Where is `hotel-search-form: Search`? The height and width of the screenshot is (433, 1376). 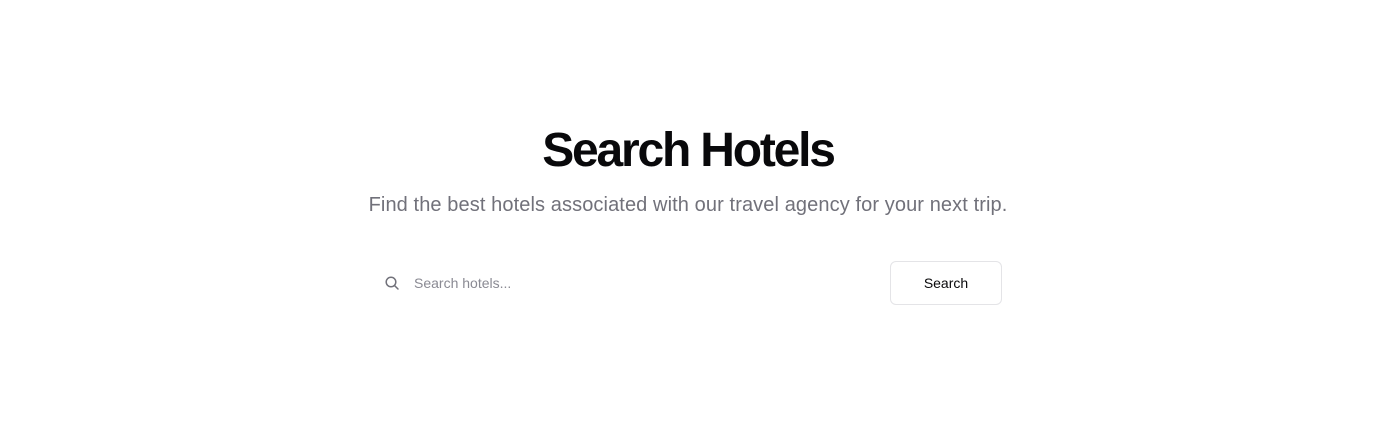
hotel-search-form: Search is located at coordinates (688, 283).